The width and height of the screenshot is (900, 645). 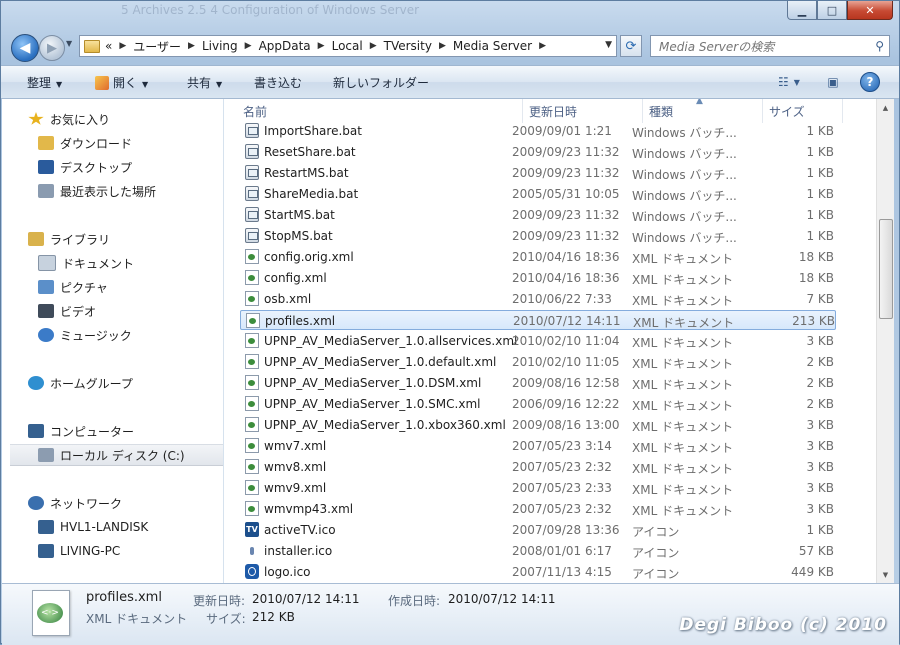 I want to click on column-header-date: 更新日時, so click(x=583, y=111).